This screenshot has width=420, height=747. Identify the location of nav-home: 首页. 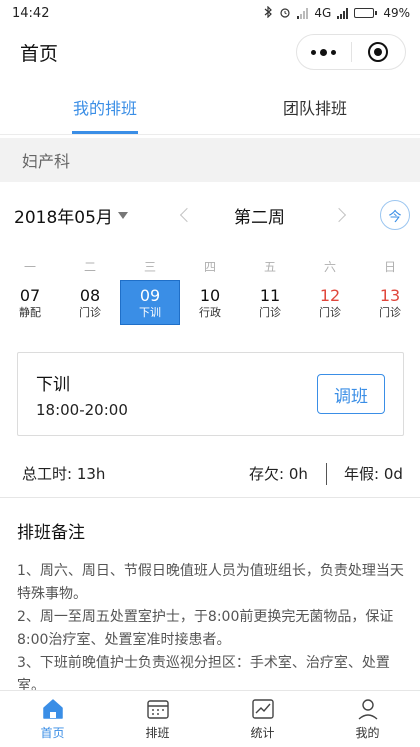
(52, 719).